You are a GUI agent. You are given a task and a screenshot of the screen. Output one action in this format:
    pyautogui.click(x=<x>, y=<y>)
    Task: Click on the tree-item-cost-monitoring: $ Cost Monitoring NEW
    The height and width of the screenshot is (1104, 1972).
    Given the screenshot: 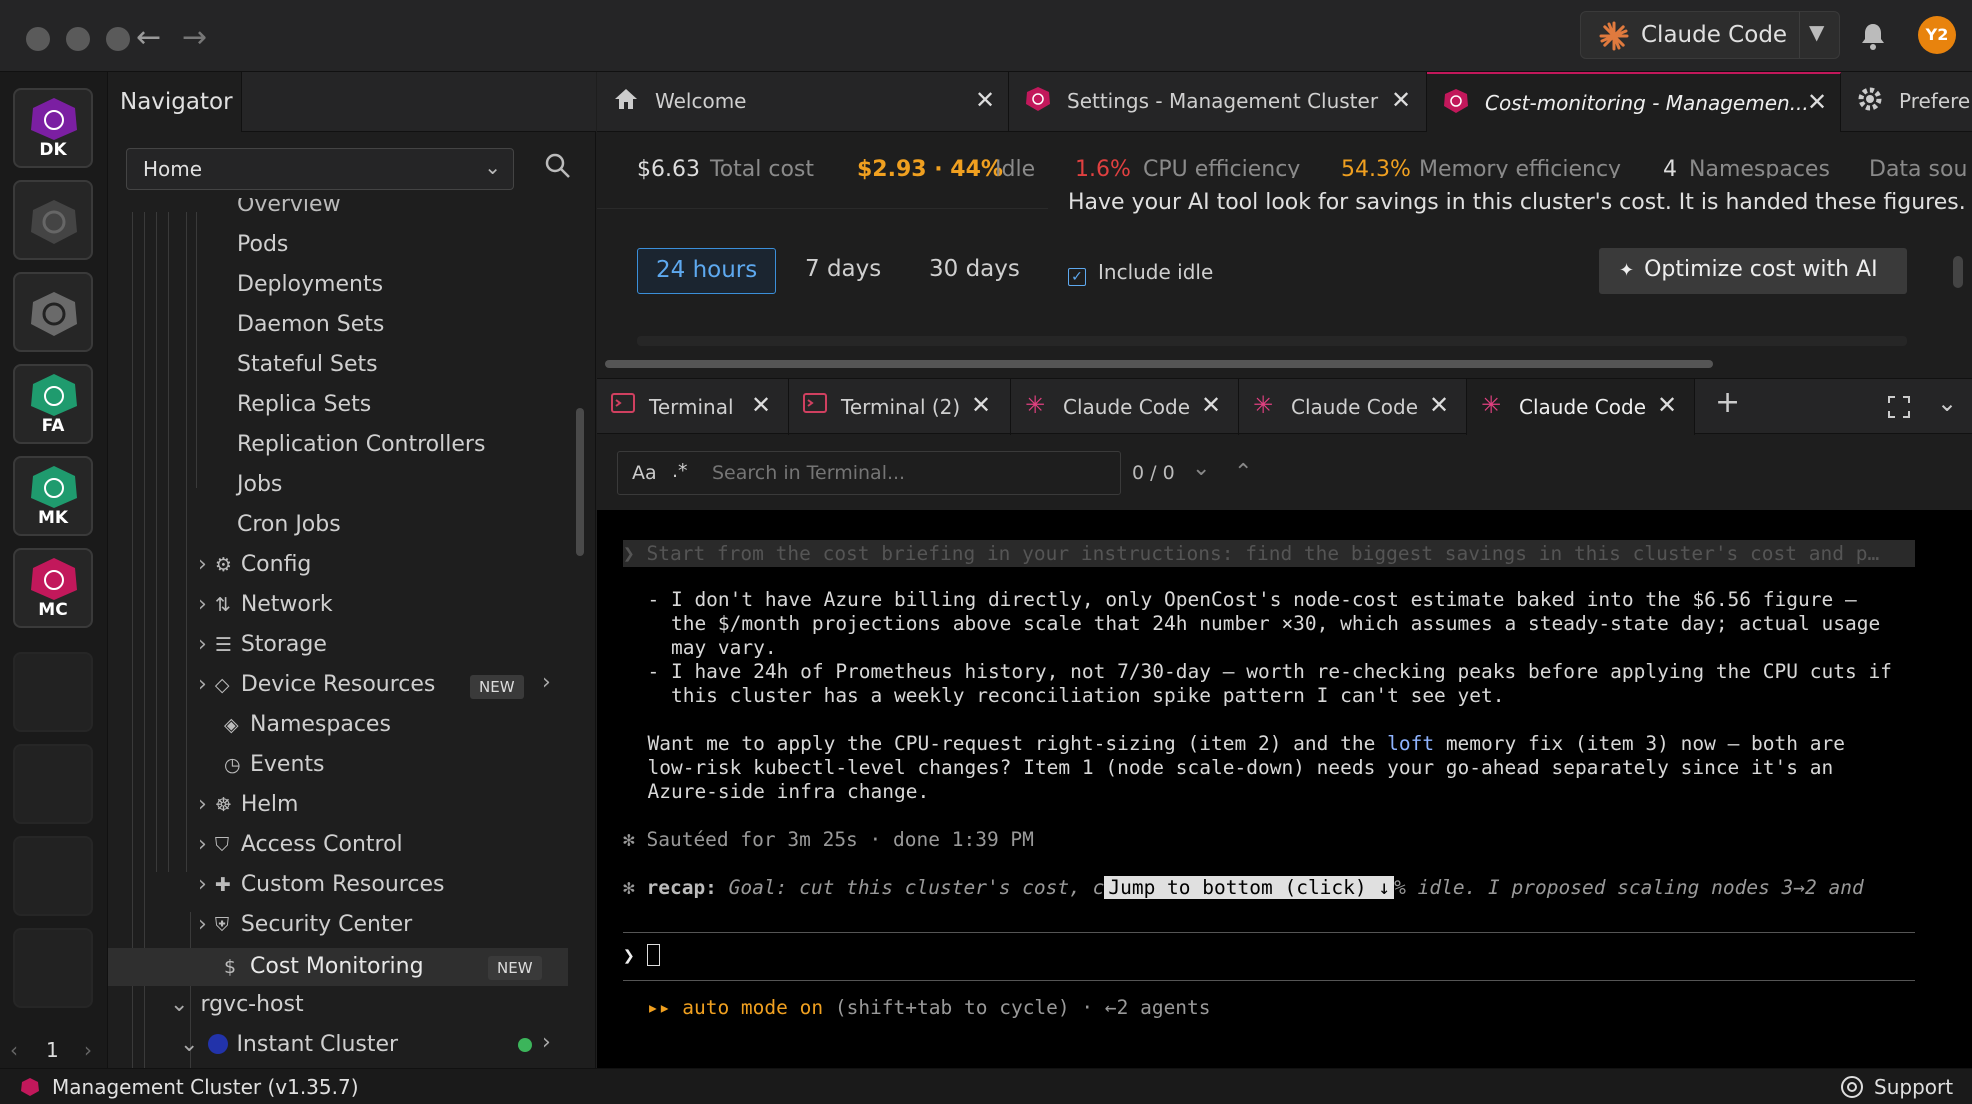 What is the action you would take?
    pyautogui.click(x=338, y=967)
    